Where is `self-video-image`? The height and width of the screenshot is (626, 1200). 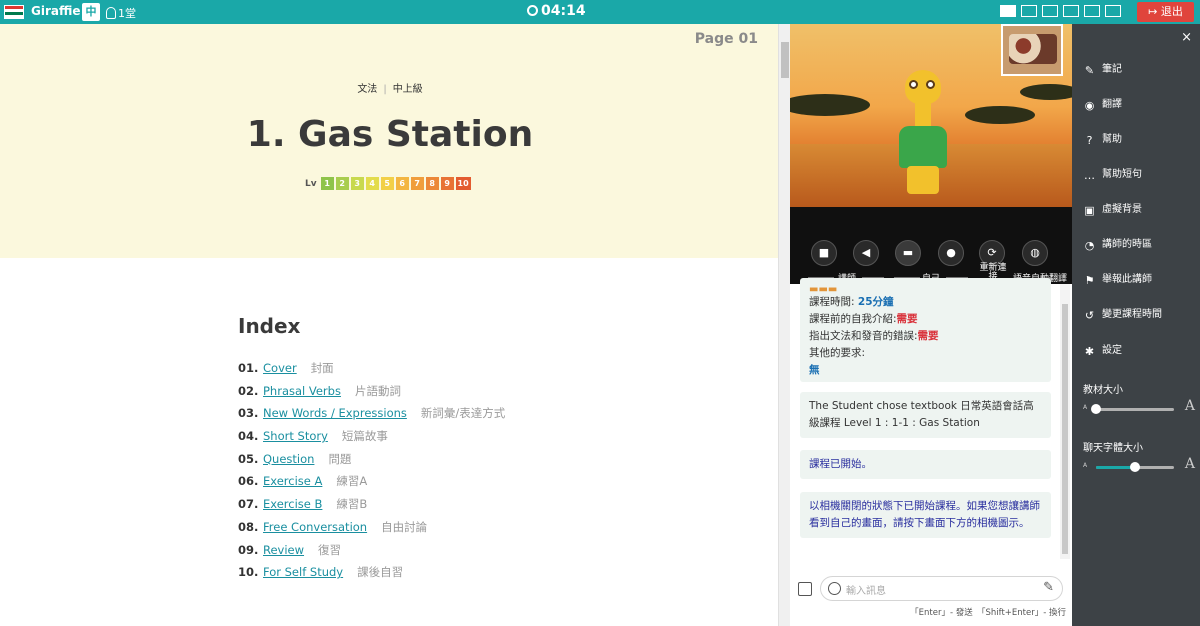
self-video-image is located at coordinates (1033, 49).